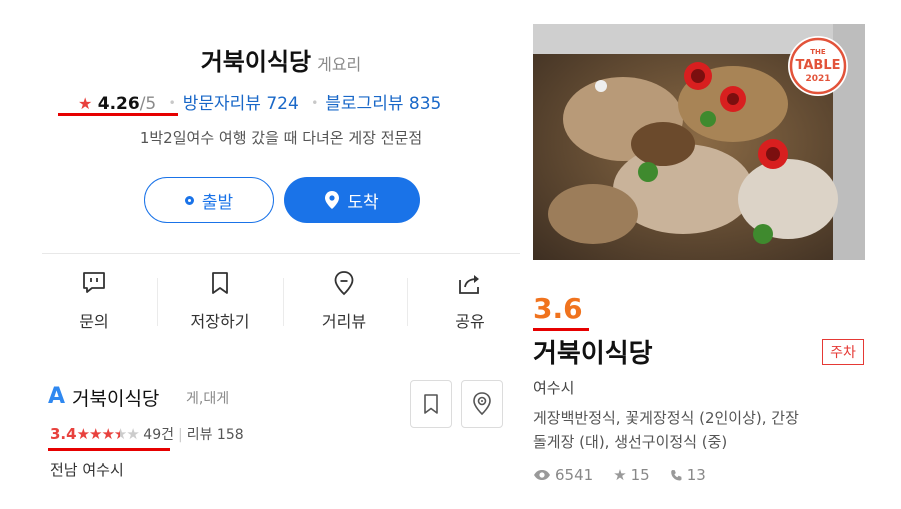 This screenshot has width=901, height=509. What do you see at coordinates (158, 435) in the screenshot?
I see `rating-count: 49건` at bounding box center [158, 435].